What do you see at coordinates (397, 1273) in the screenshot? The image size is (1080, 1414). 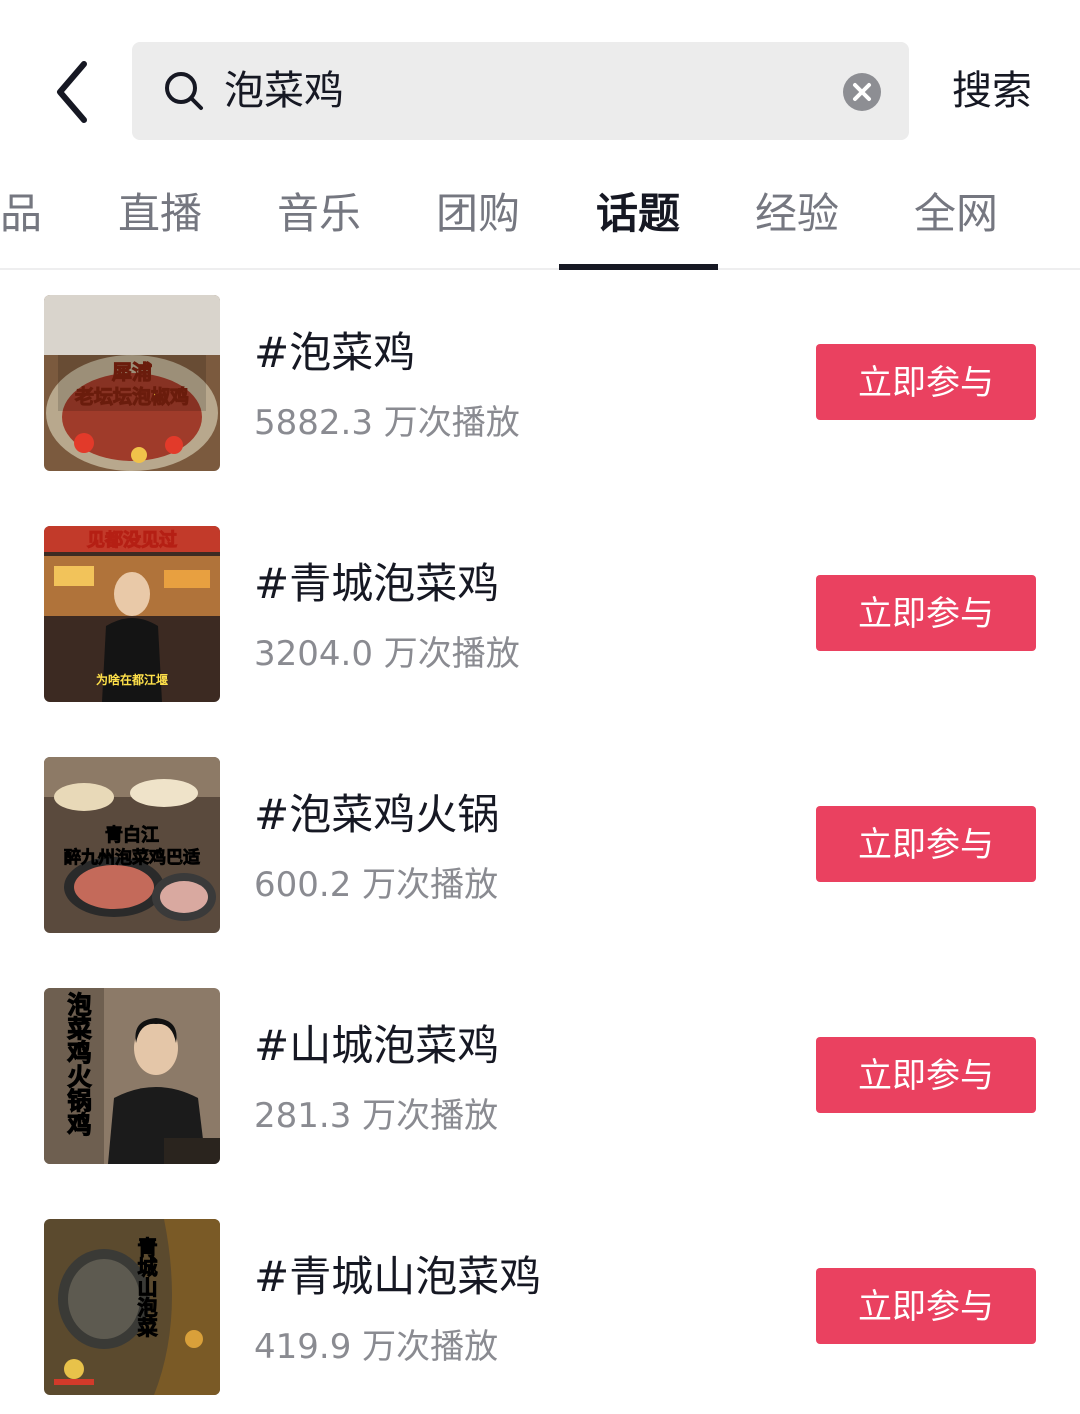 I see `topic-title: #青城山泡菜鸡` at bounding box center [397, 1273].